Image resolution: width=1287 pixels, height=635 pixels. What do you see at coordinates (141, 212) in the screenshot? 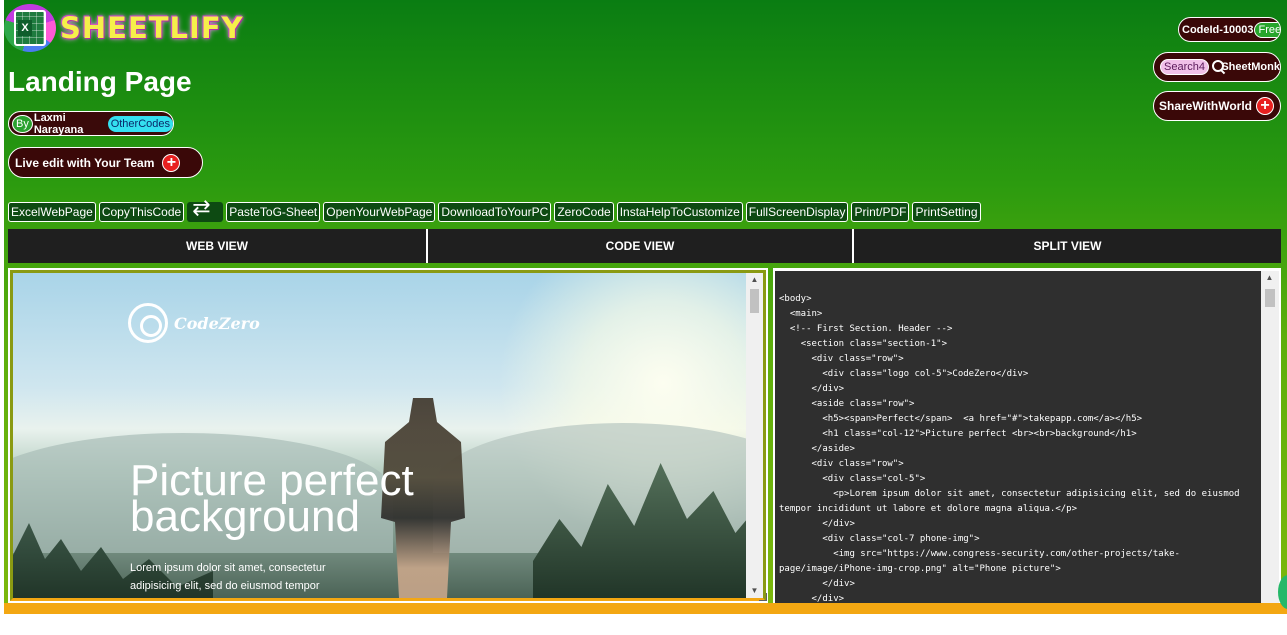
I see `copy-this-code-button: CopyThisCode` at bounding box center [141, 212].